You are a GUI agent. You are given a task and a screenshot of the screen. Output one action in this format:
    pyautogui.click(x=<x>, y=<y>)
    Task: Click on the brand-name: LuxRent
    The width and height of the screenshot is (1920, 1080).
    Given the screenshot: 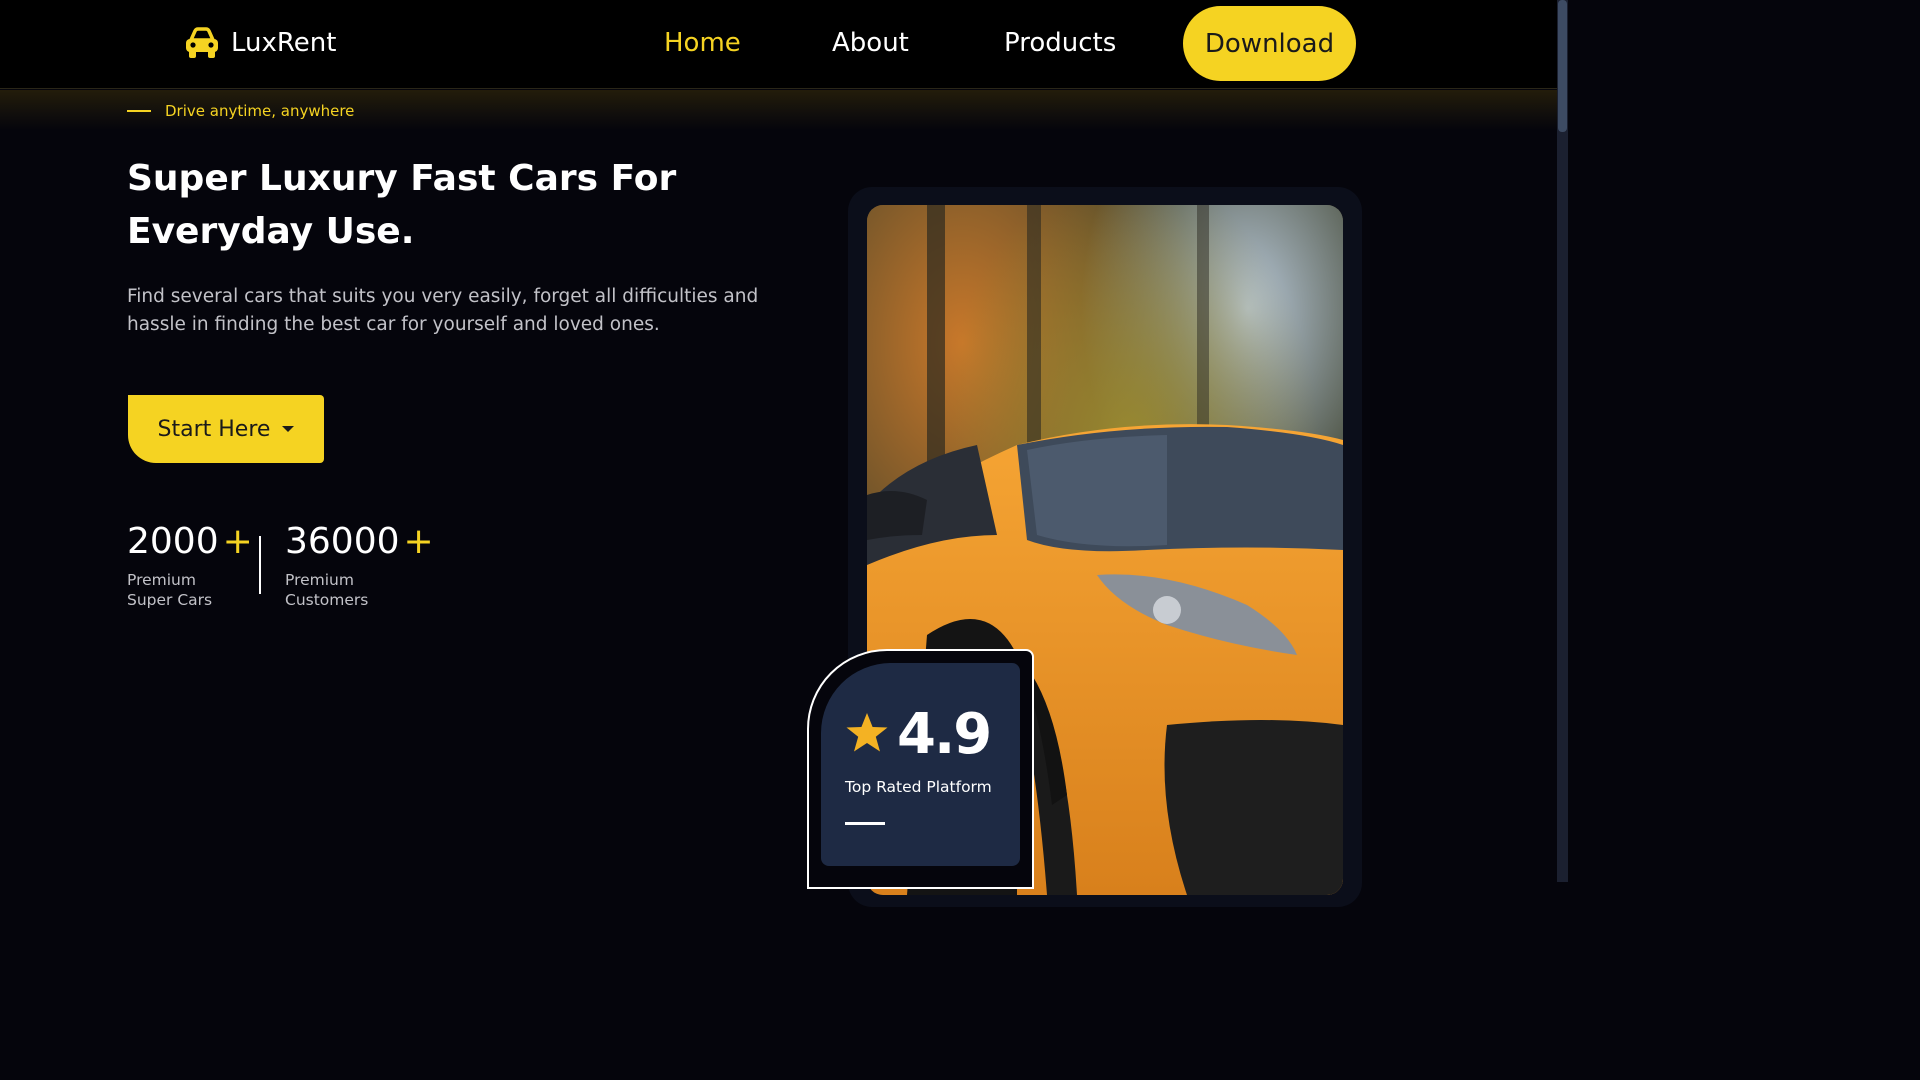 What is the action you would take?
    pyautogui.click(x=284, y=43)
    